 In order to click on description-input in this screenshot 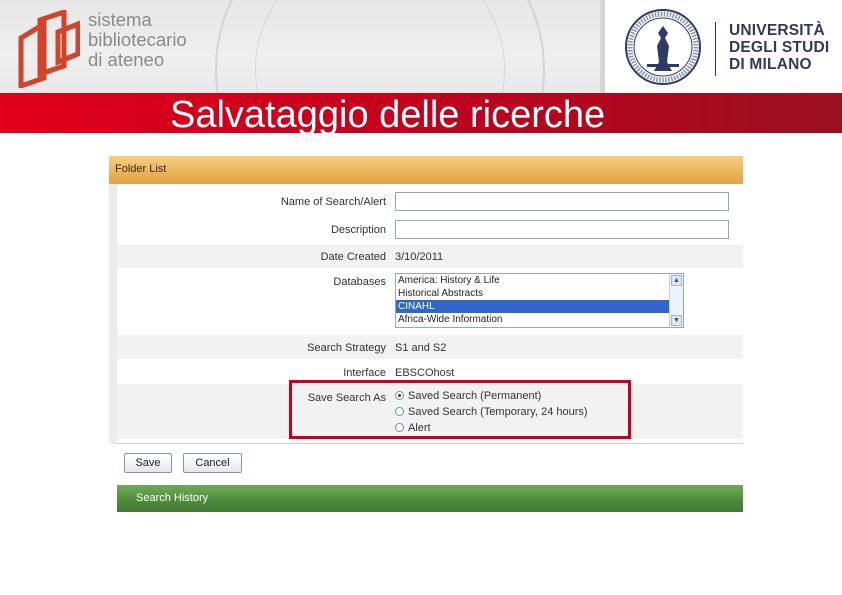, I will do `click(562, 229)`.